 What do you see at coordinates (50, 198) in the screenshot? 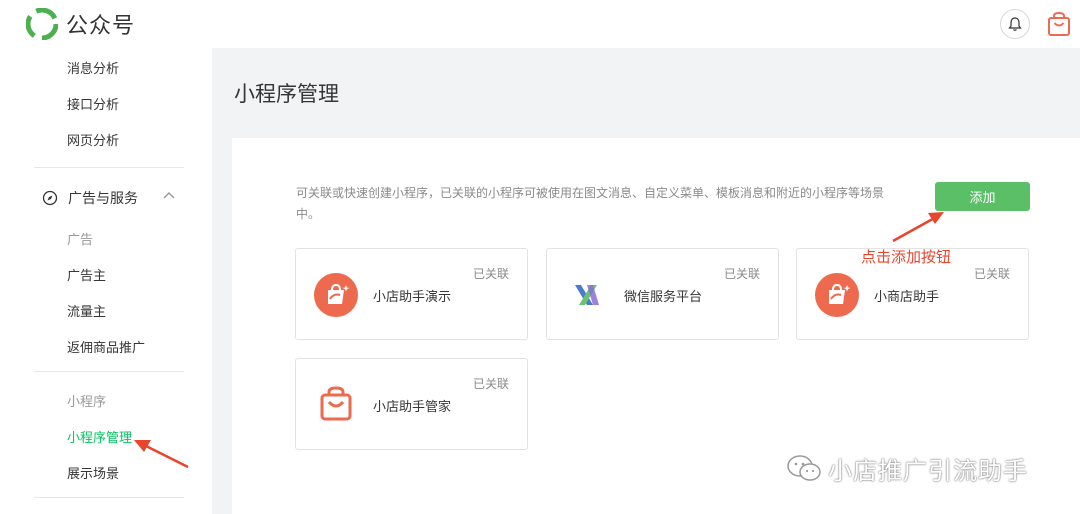
I see `compass-icon` at bounding box center [50, 198].